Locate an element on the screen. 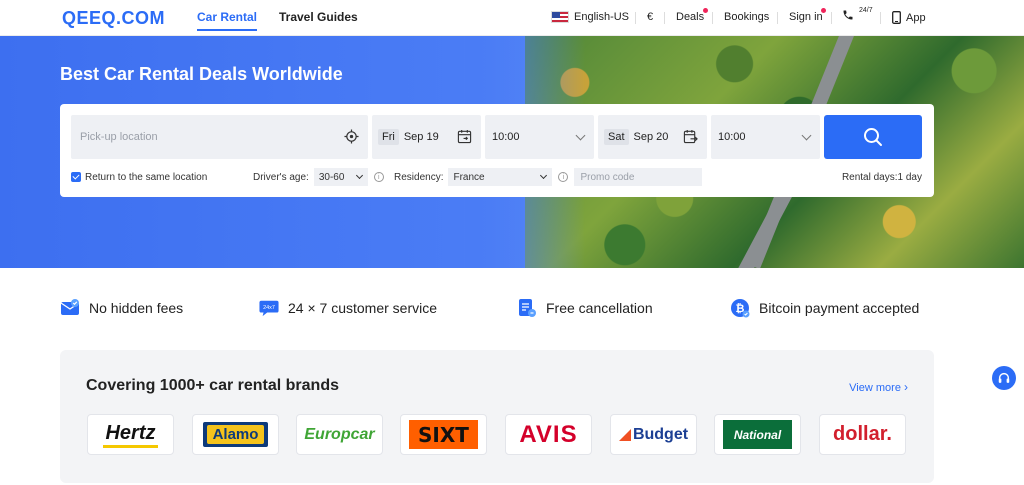 This screenshot has height=485, width=1024. app-link: App is located at coordinates (909, 17).